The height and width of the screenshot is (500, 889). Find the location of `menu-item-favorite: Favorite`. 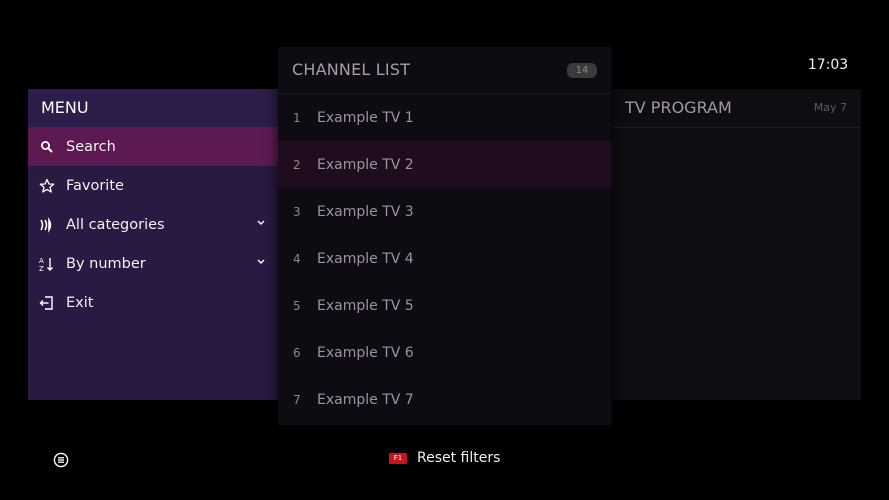

menu-item-favorite: Favorite is located at coordinates (153, 185).